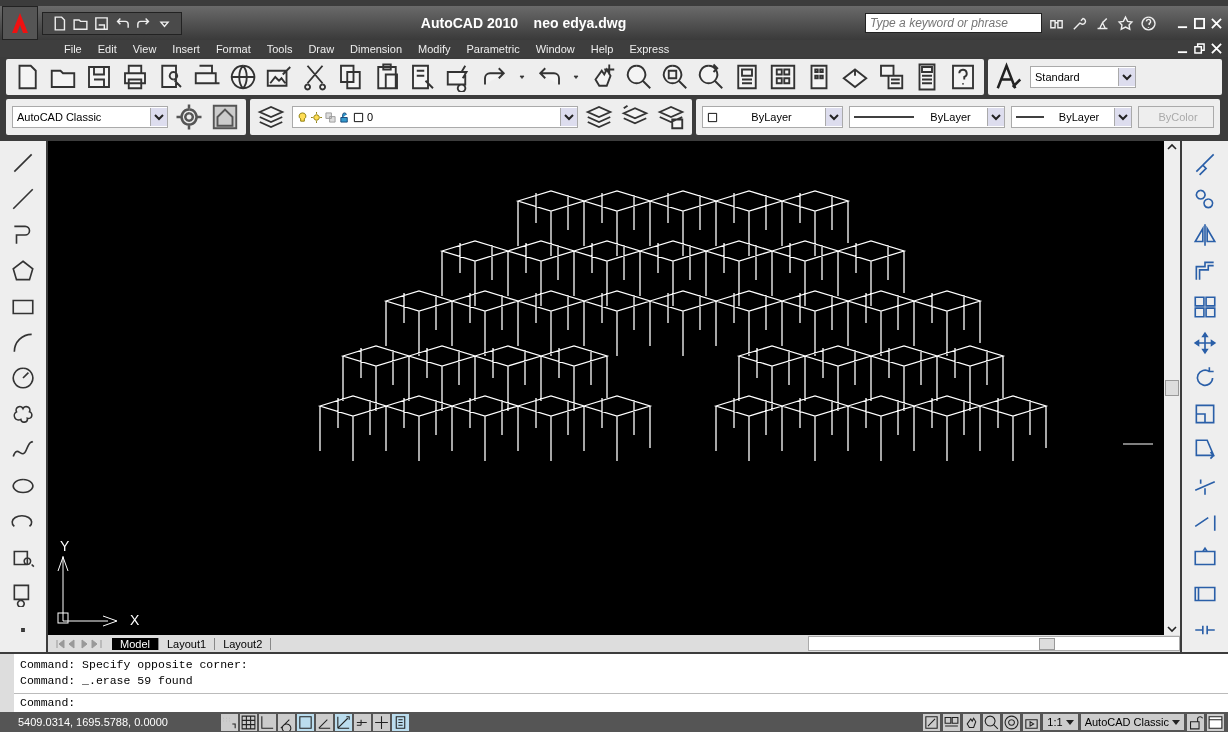  What do you see at coordinates (267, 722) in the screenshot?
I see `ortho-icon` at bounding box center [267, 722].